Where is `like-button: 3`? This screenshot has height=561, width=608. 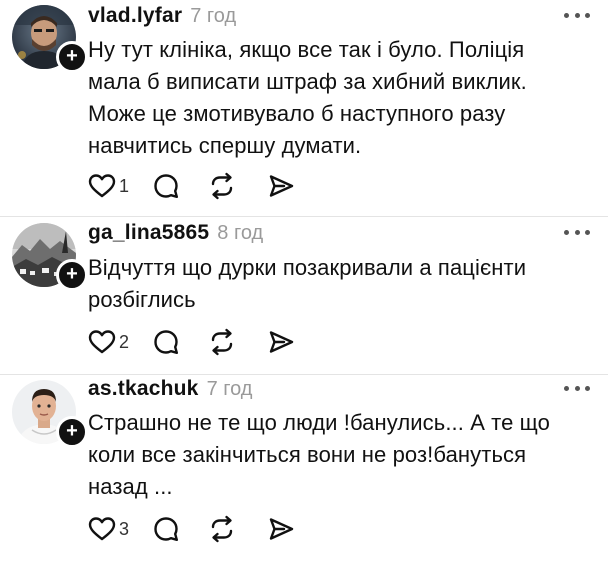
like-button: 3 is located at coordinates (120, 529).